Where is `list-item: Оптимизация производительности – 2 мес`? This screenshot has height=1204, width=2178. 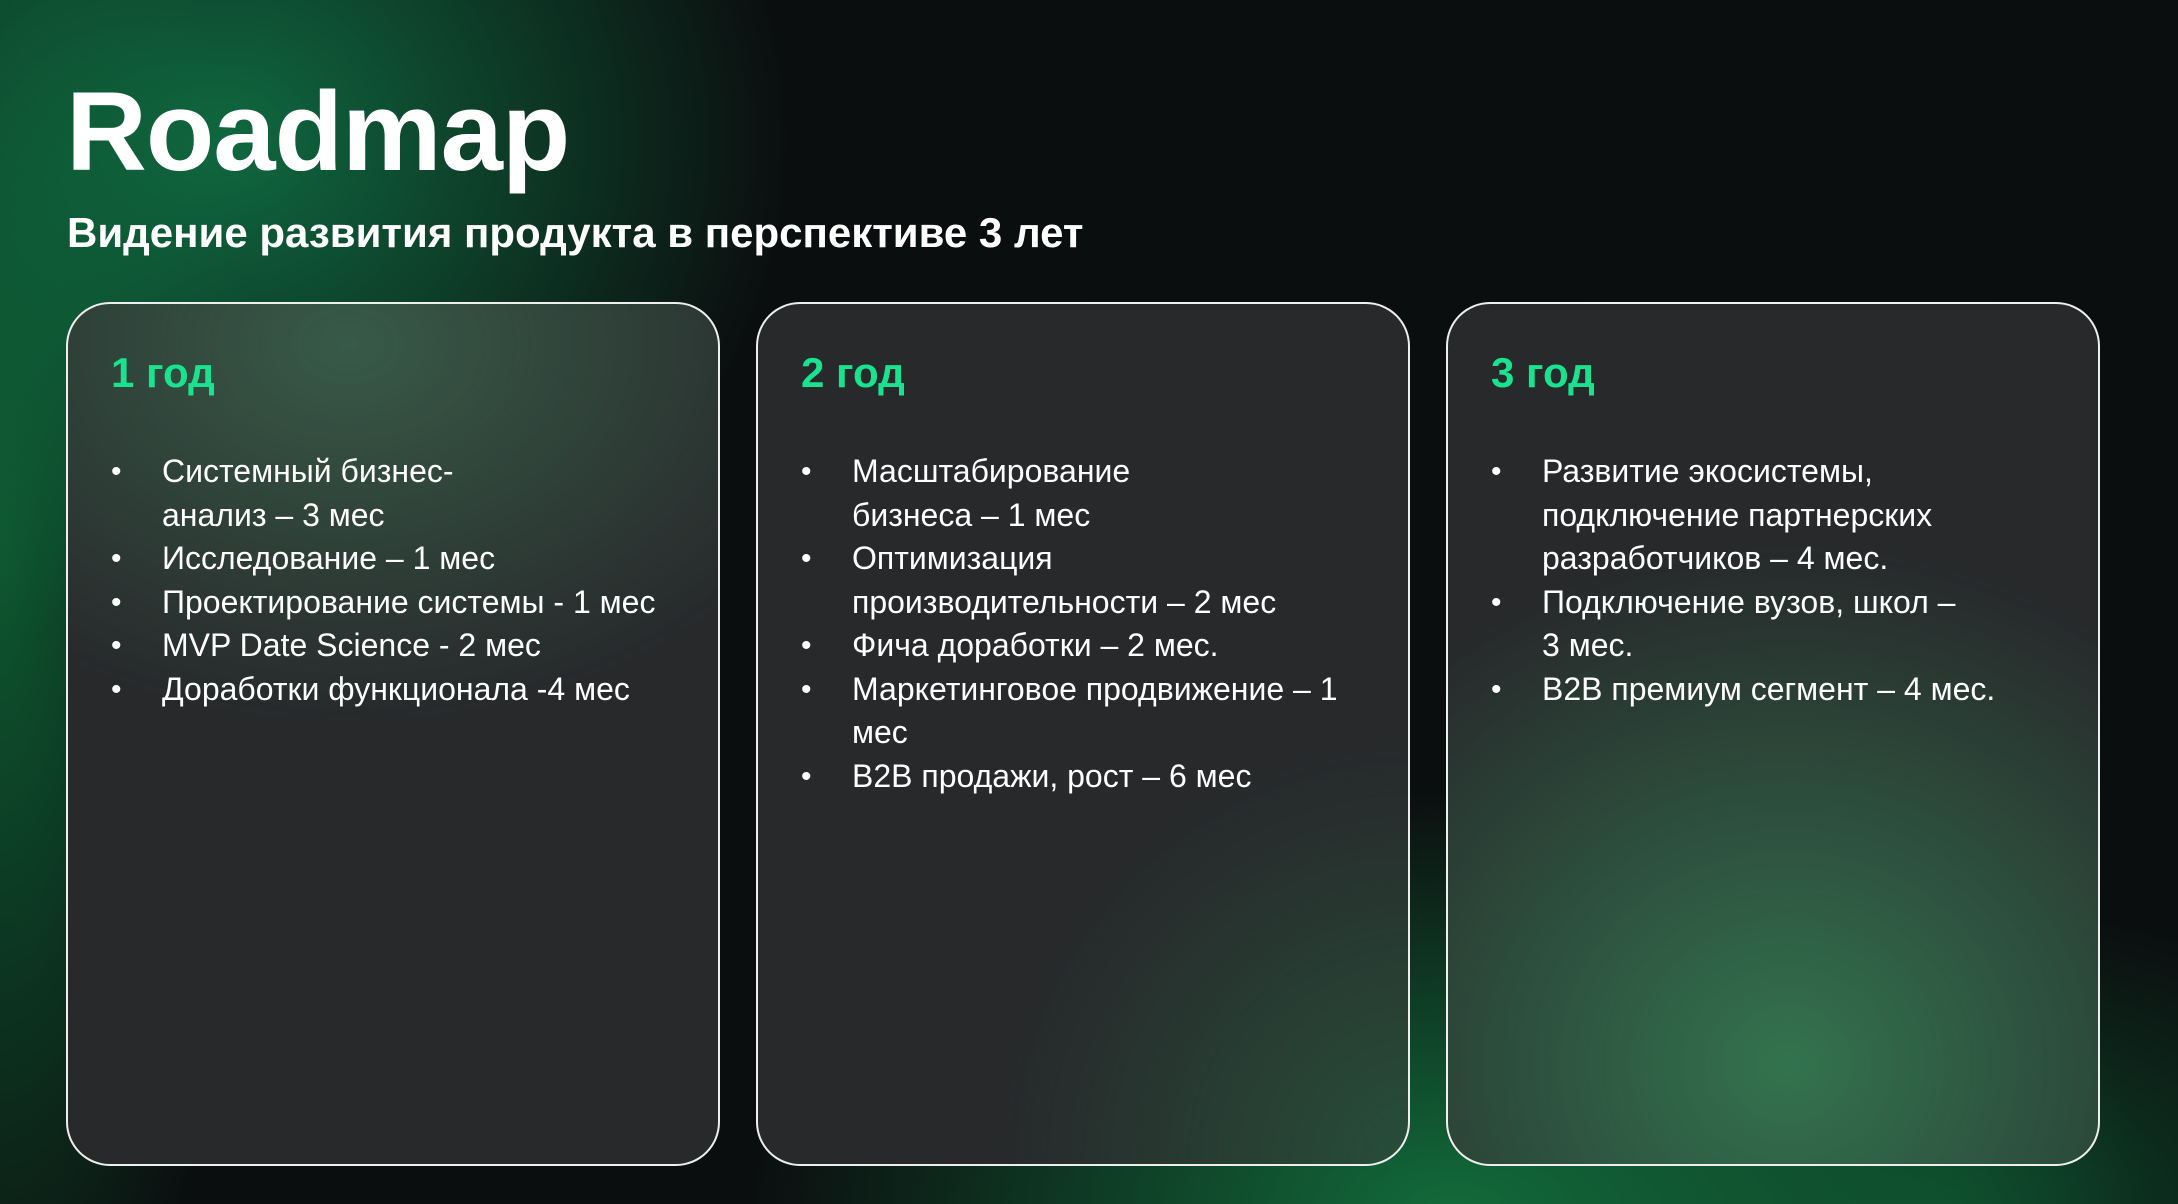 list-item: Оптимизация производительности – 2 мес is located at coordinates (1061, 580).